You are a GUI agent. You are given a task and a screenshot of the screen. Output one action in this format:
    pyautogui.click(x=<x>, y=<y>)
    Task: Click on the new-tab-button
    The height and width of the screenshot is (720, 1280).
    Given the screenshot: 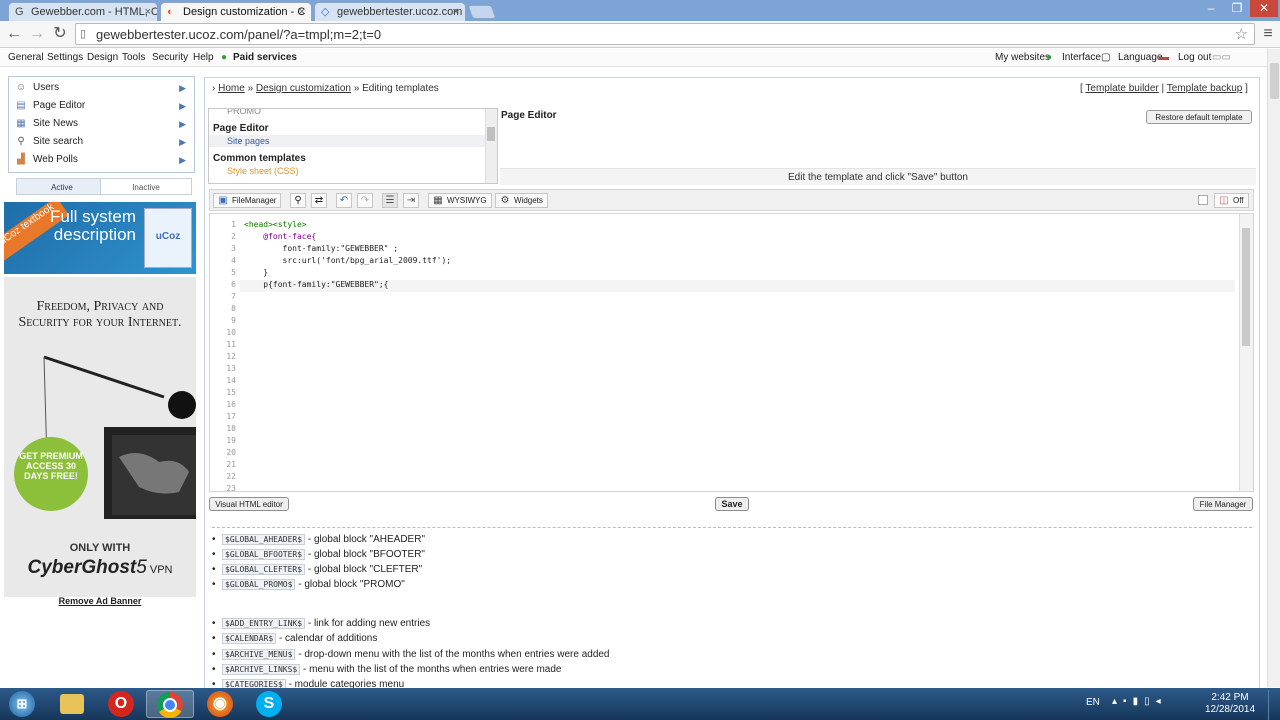 What is the action you would take?
    pyautogui.click(x=482, y=12)
    